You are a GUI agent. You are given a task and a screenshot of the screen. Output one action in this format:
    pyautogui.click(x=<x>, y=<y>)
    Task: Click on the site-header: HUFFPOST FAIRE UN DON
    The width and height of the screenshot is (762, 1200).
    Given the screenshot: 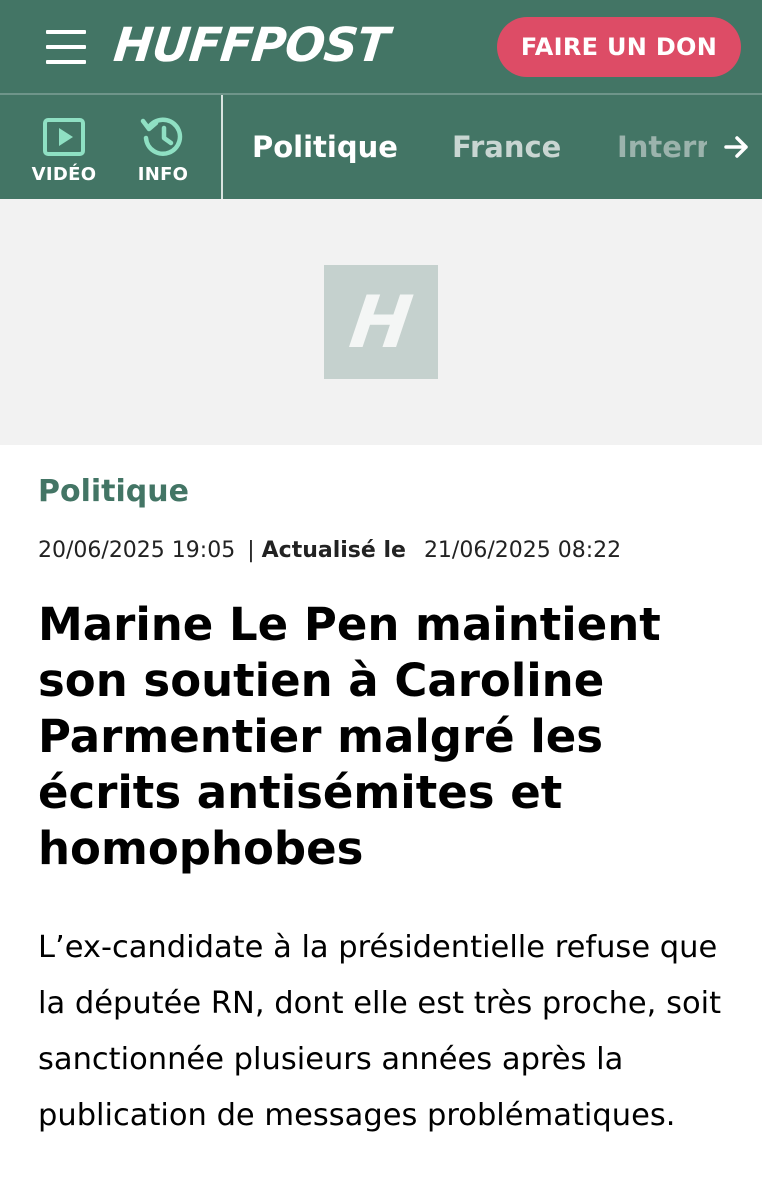 What is the action you would take?
    pyautogui.click(x=381, y=46)
    